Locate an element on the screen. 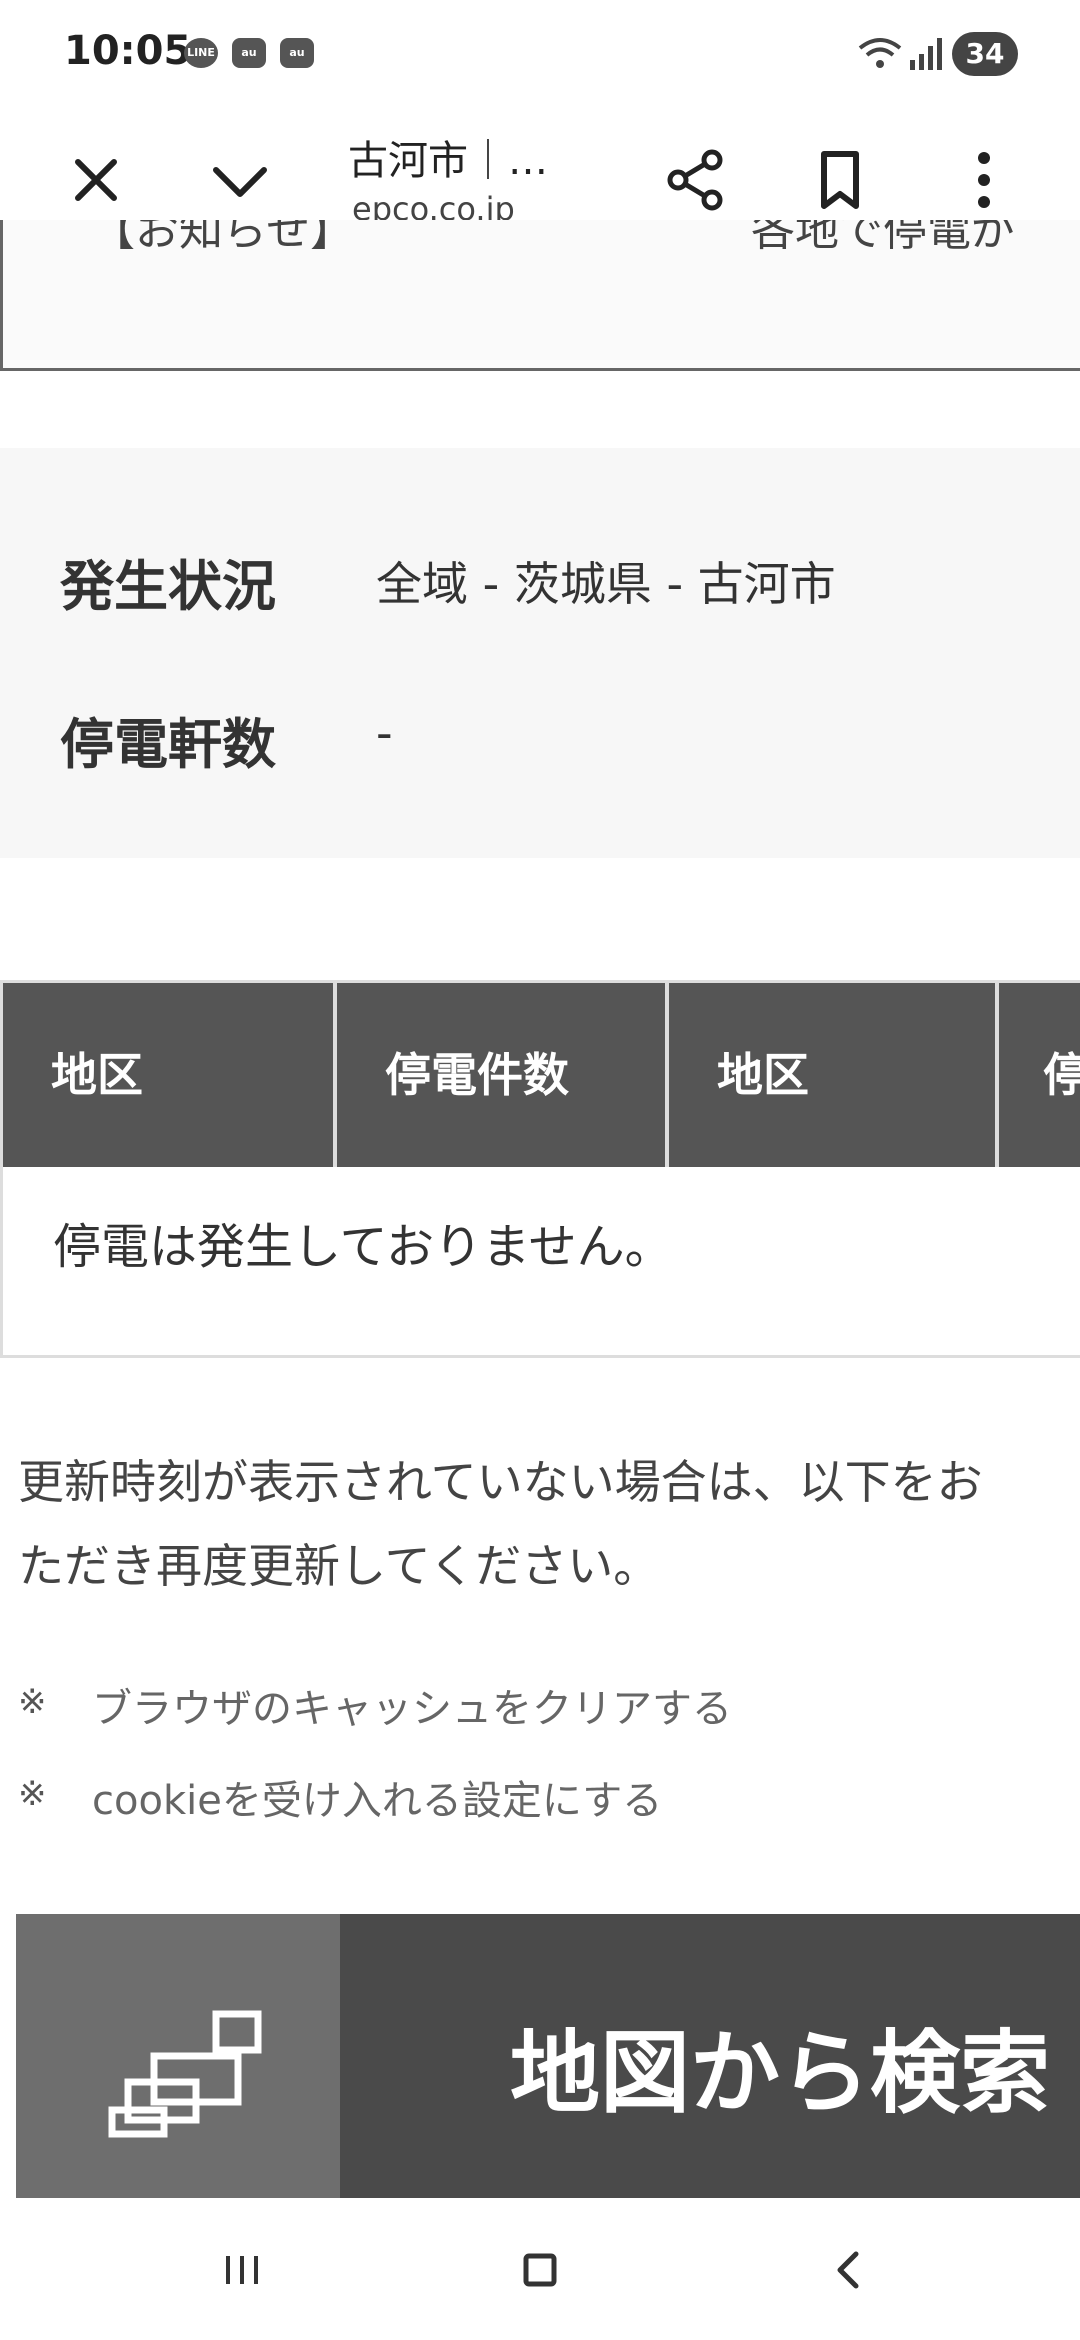 This screenshot has height=2340, width=1080. map-search-button: 地図から検索 is located at coordinates (548, 2057).